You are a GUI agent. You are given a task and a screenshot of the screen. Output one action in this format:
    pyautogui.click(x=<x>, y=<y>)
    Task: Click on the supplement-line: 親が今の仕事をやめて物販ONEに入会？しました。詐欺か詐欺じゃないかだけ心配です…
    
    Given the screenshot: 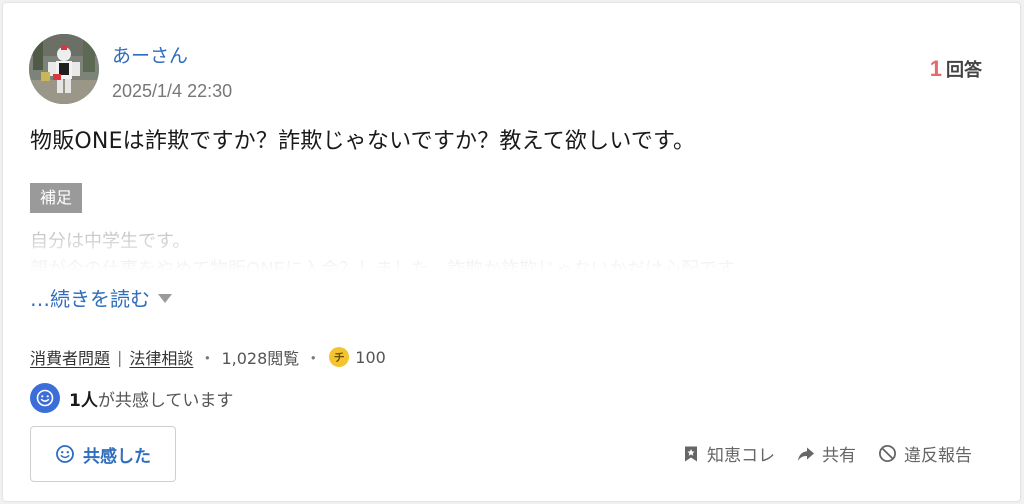 What is the action you would take?
    pyautogui.click(x=391, y=265)
    